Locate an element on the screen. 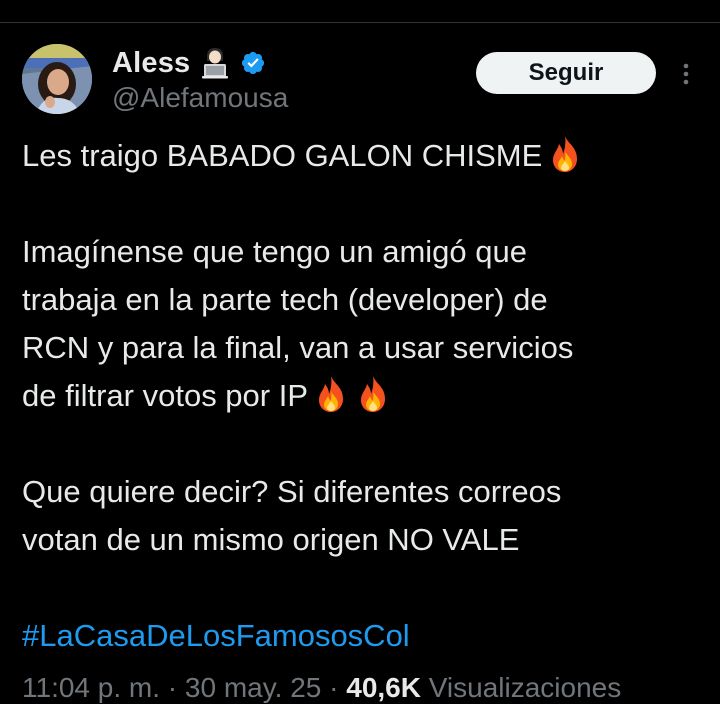  author-name-row: Aless is located at coordinates (189, 63).